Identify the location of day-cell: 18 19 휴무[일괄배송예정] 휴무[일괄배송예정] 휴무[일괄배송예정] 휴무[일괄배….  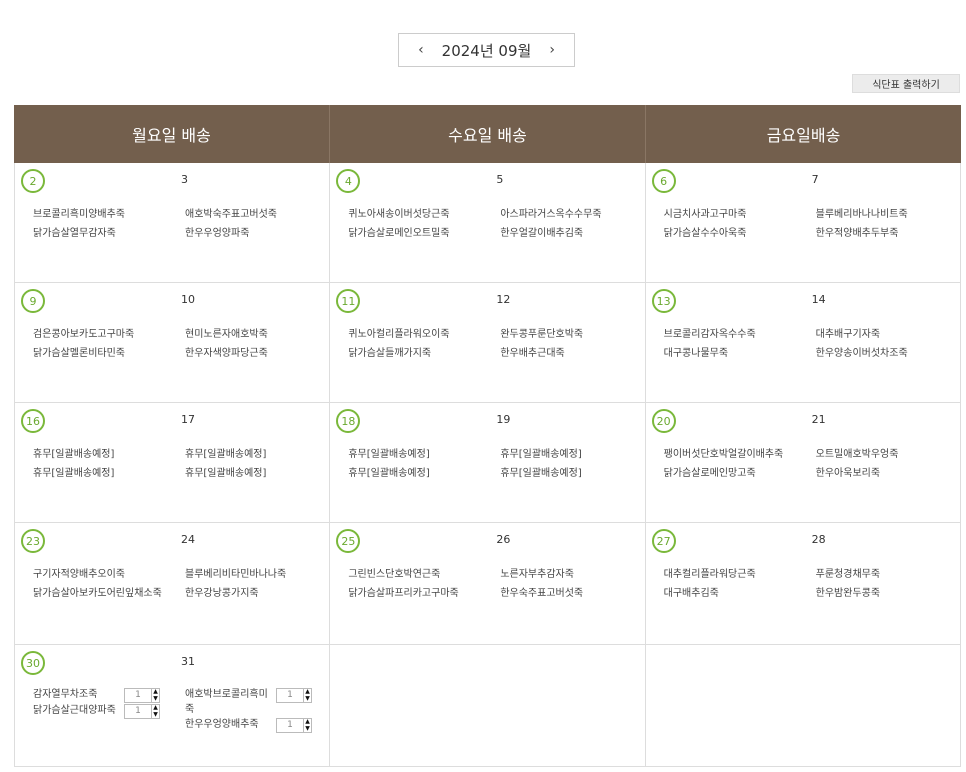
(486, 462).